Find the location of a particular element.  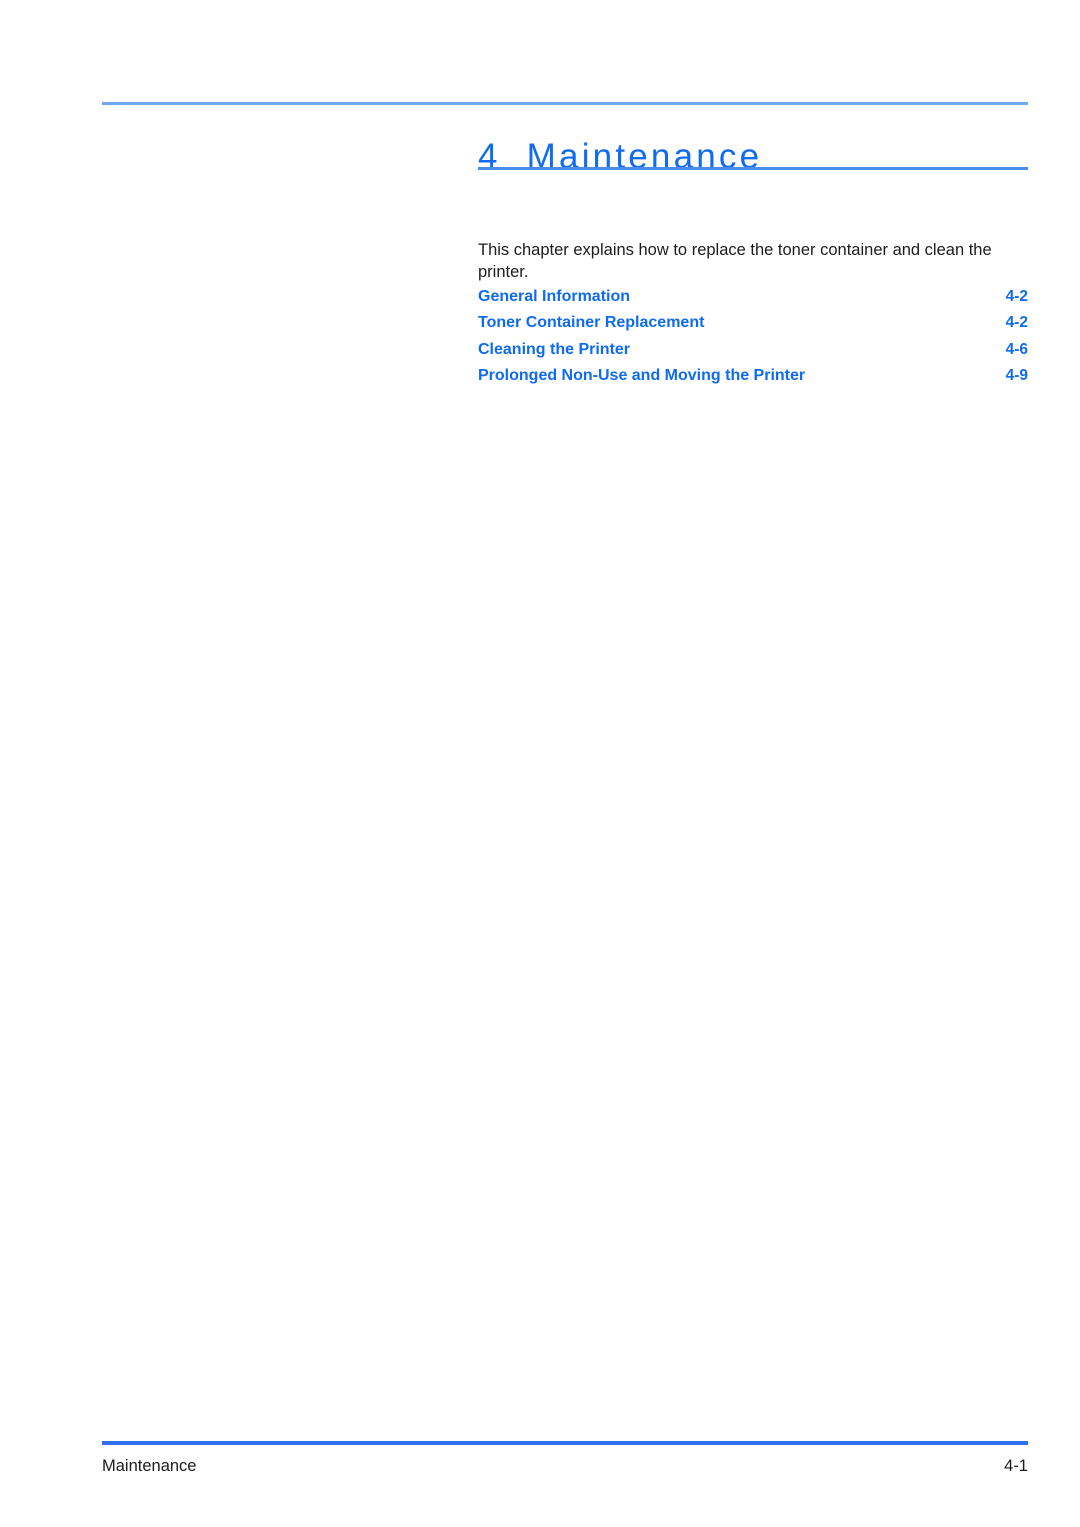

footer-rule is located at coordinates (565, 1443).